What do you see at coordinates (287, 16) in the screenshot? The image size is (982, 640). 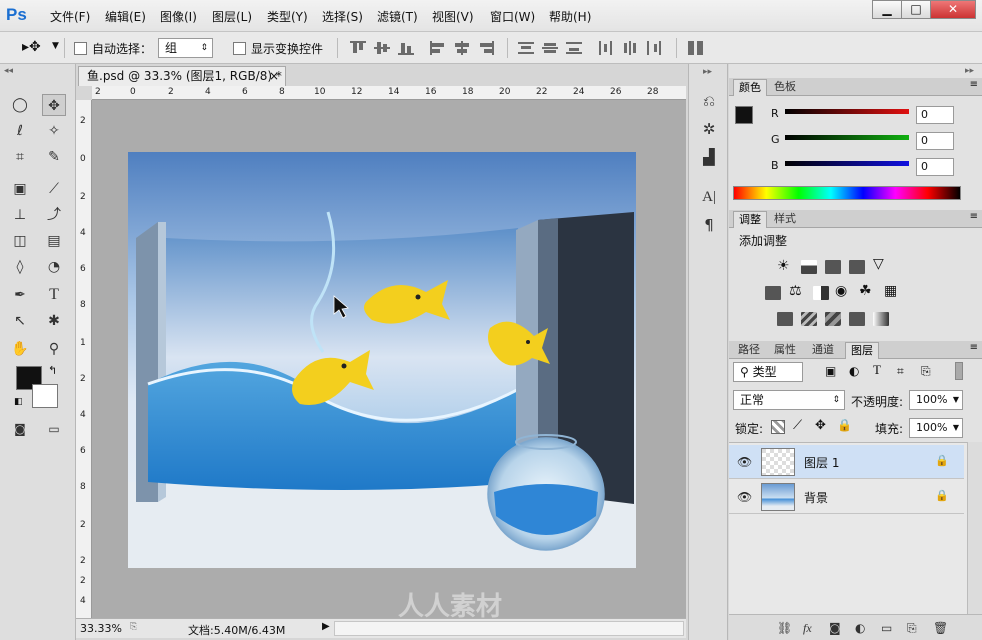 I see `menu-type: 类型(Y)` at bounding box center [287, 16].